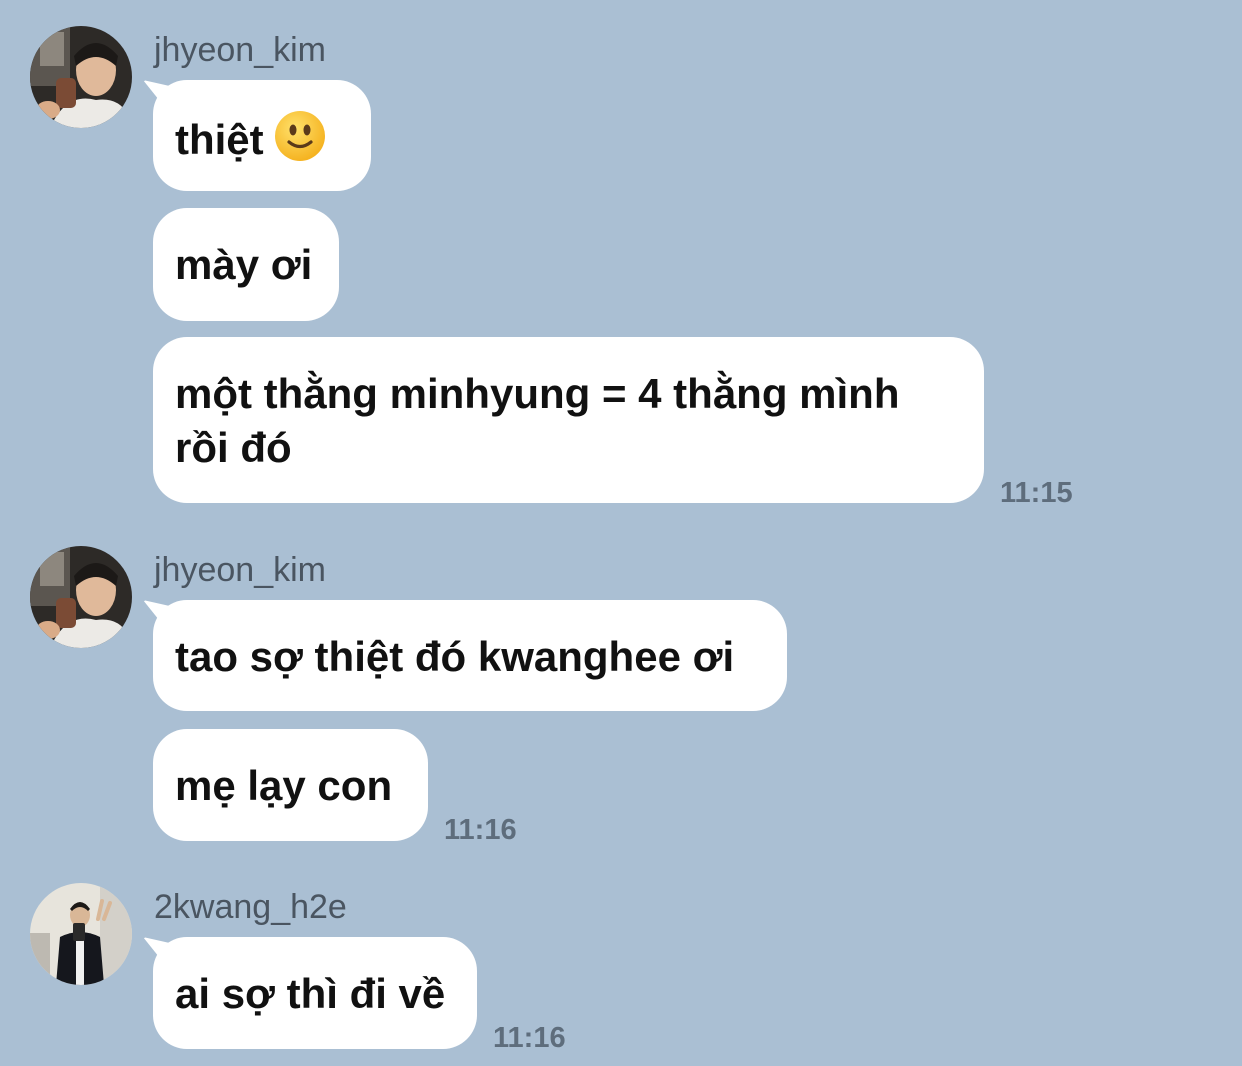 Image resolution: width=1242 pixels, height=1066 pixels. I want to click on message-bubble: thiệt, so click(262, 135).